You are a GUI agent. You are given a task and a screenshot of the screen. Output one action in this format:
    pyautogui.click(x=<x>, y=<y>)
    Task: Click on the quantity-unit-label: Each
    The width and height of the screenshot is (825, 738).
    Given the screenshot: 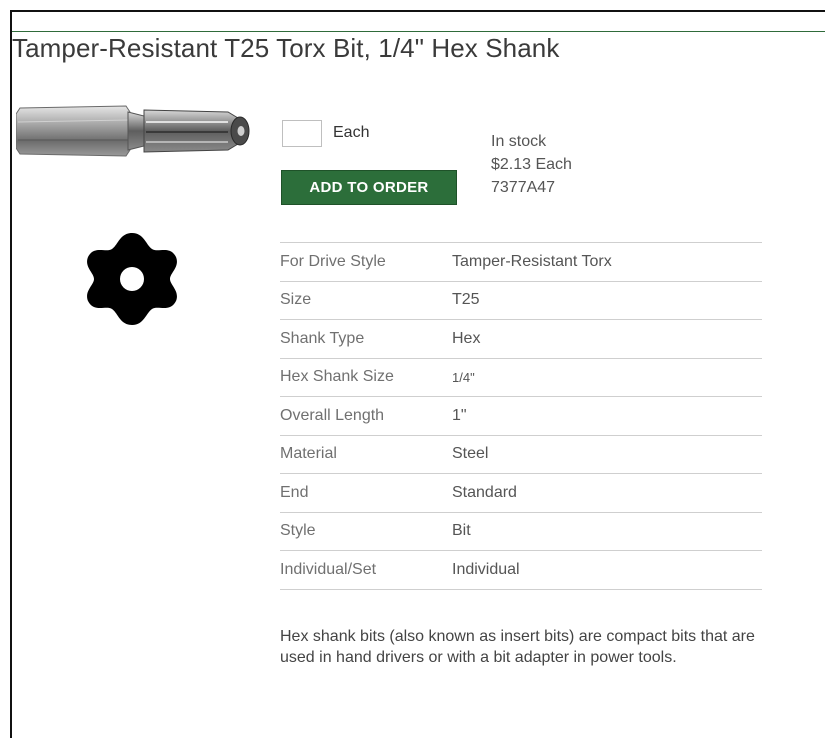 What is the action you would take?
    pyautogui.click(x=351, y=132)
    